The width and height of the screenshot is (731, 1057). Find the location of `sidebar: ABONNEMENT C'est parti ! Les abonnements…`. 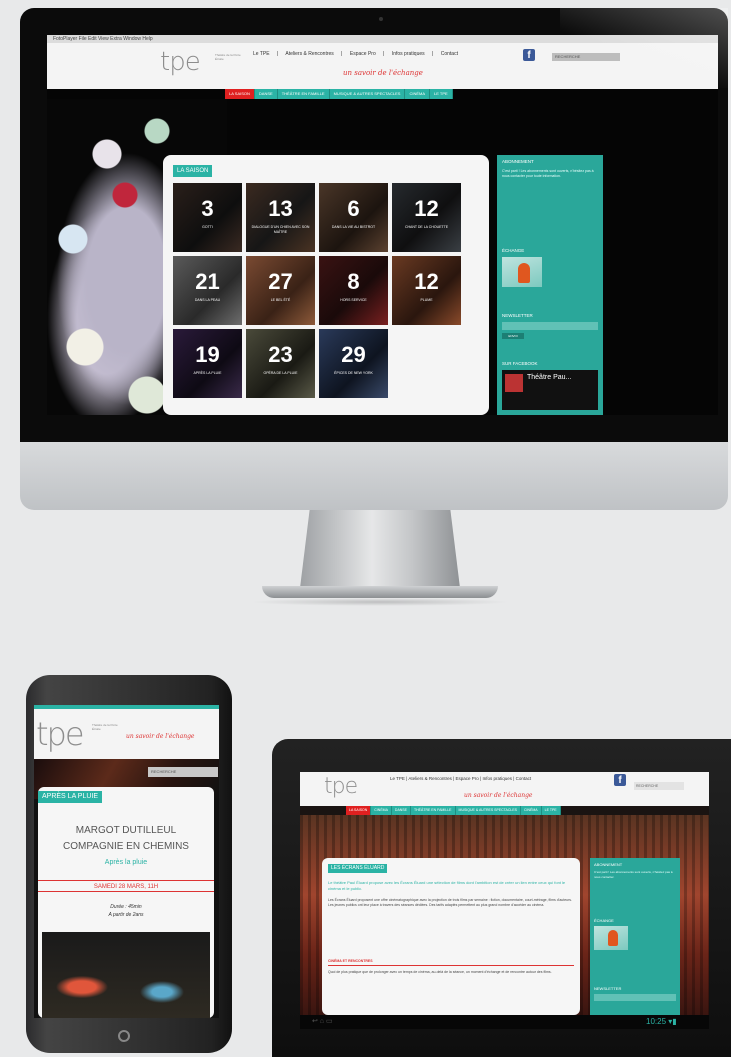

sidebar: ABONNEMENT C'est parti ! Les abonnements… is located at coordinates (550, 285).